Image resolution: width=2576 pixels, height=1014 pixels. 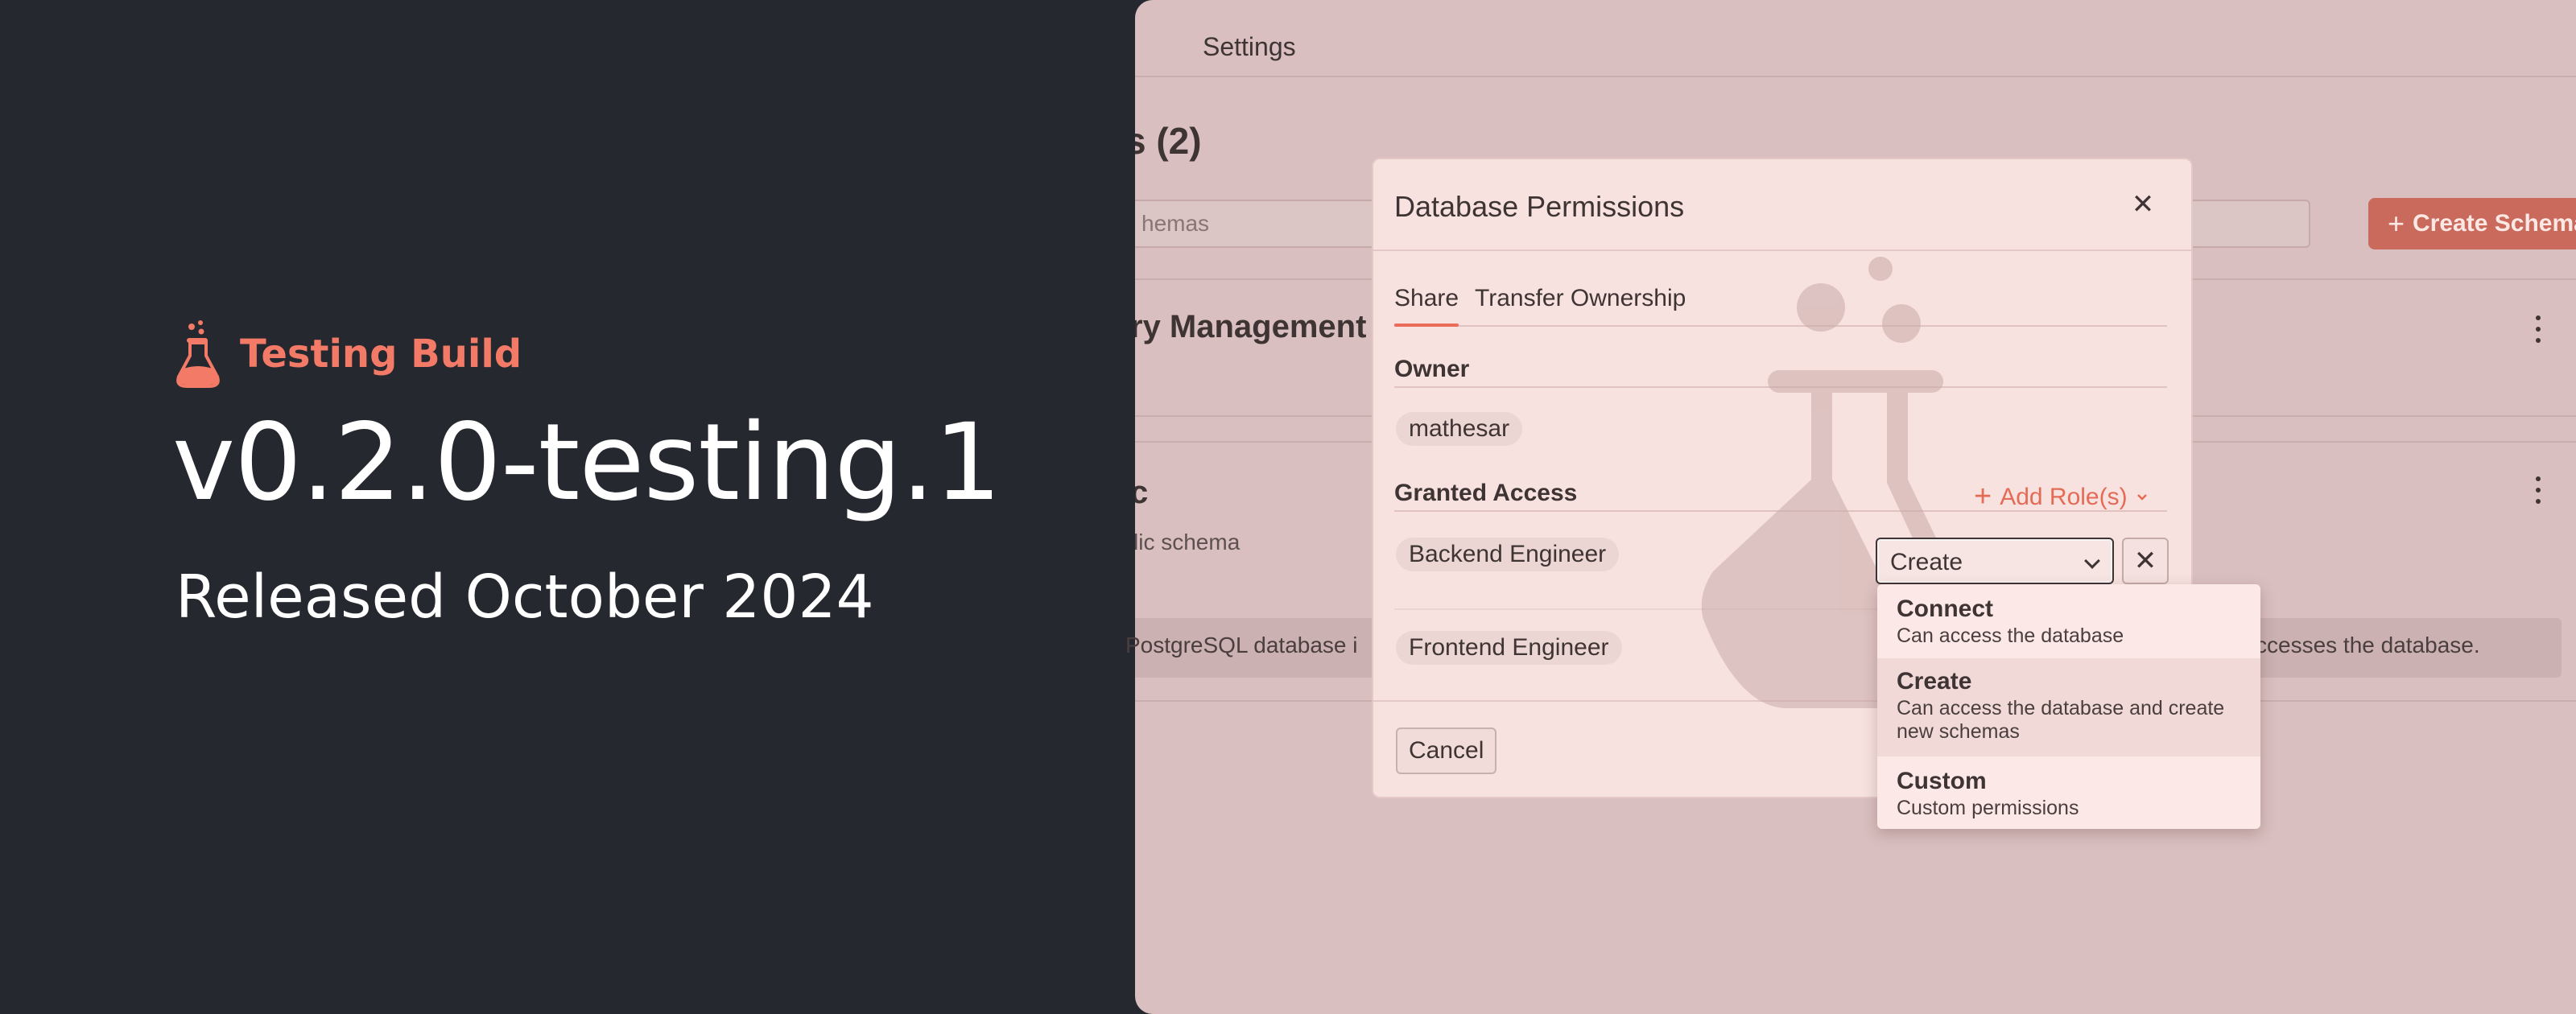 I want to click on owner-label: Owner, so click(x=1432, y=369).